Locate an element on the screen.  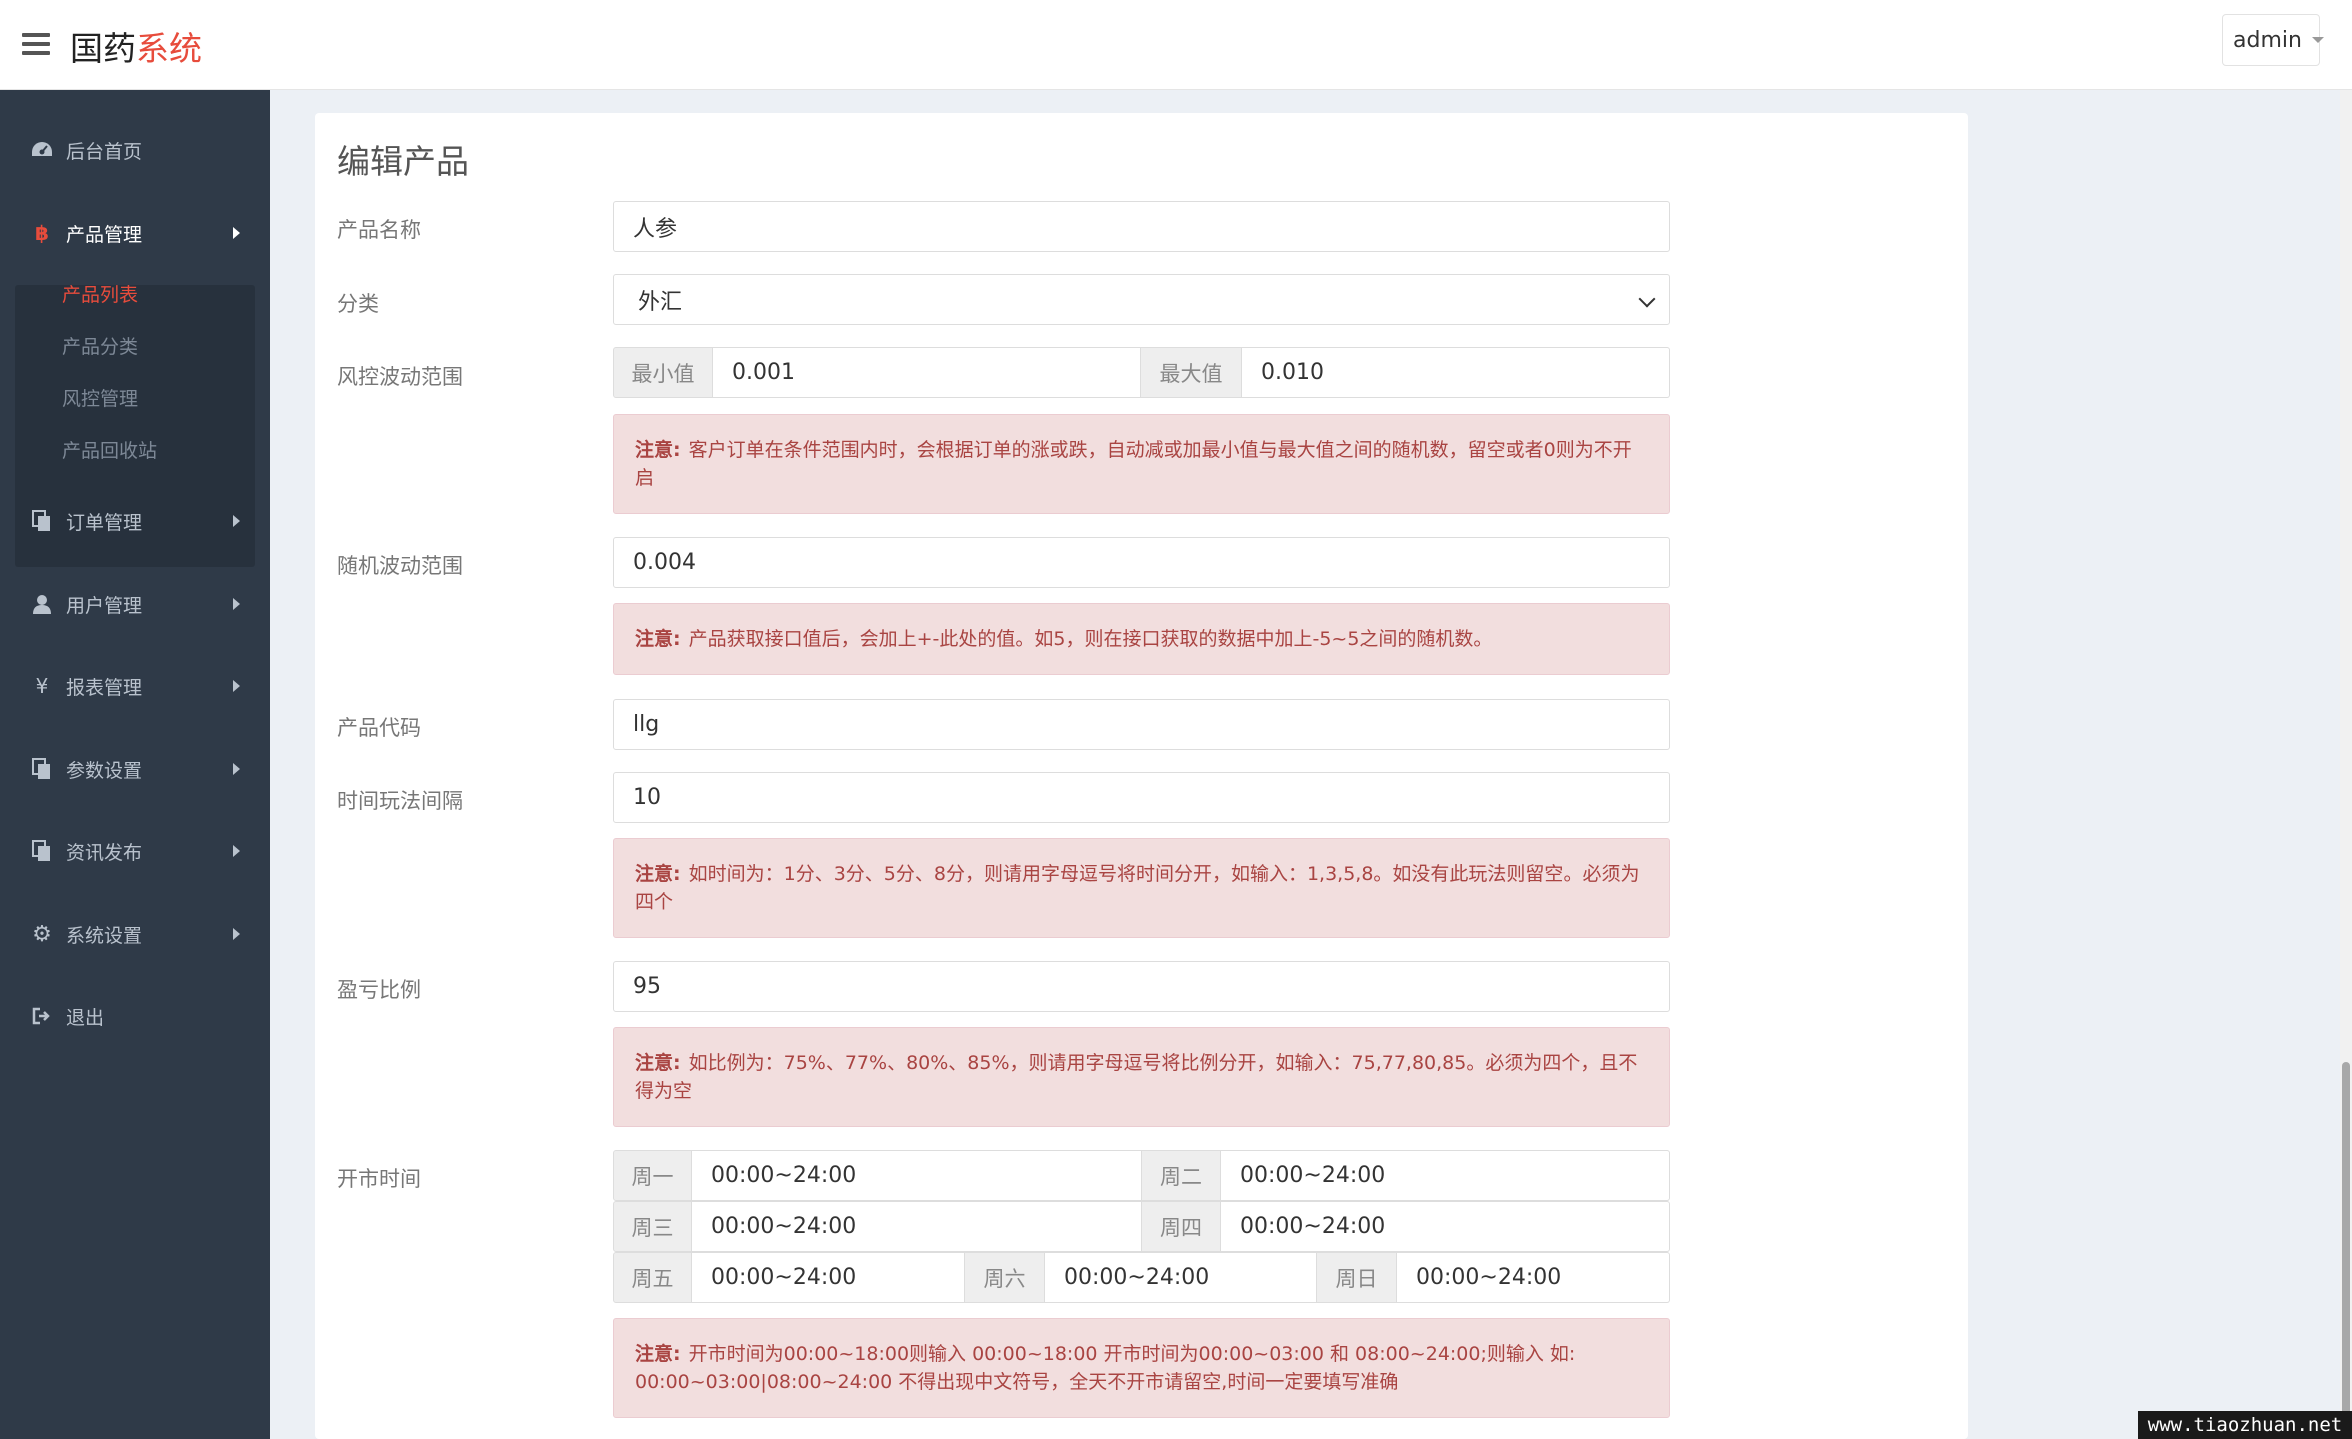
dashboard-icon is located at coordinates (42, 150).